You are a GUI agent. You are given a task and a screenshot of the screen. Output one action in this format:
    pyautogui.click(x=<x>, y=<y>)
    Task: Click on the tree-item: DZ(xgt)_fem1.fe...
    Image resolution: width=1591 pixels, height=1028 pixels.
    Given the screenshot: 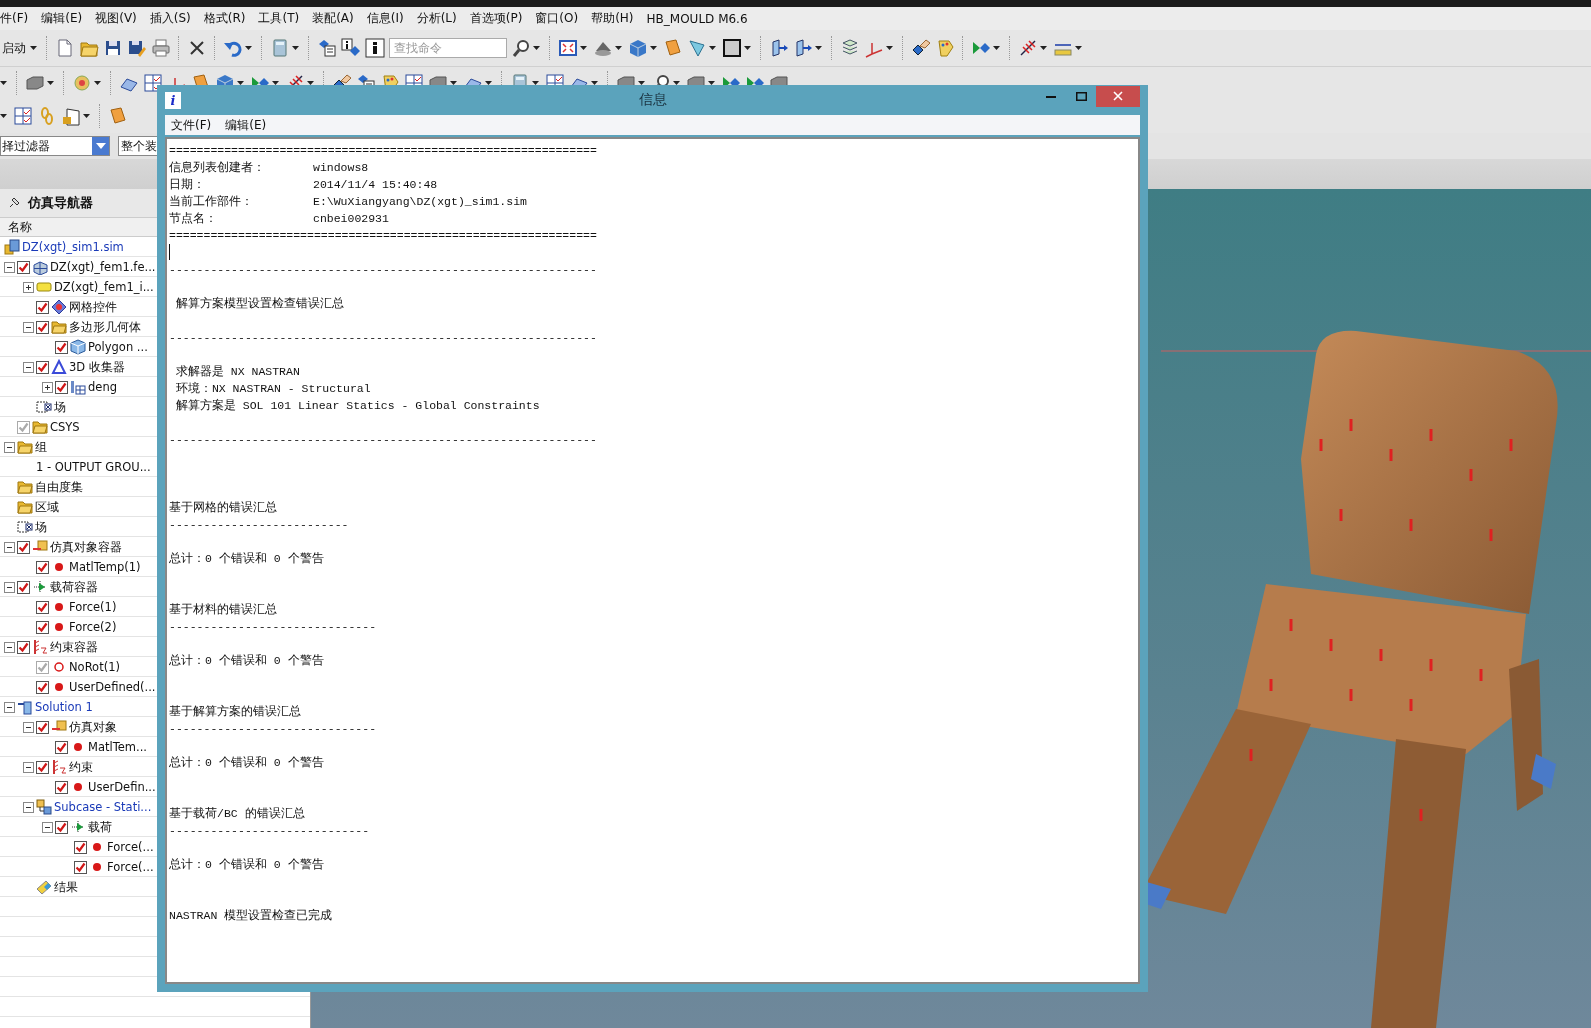 What is the action you would take?
    pyautogui.click(x=103, y=267)
    